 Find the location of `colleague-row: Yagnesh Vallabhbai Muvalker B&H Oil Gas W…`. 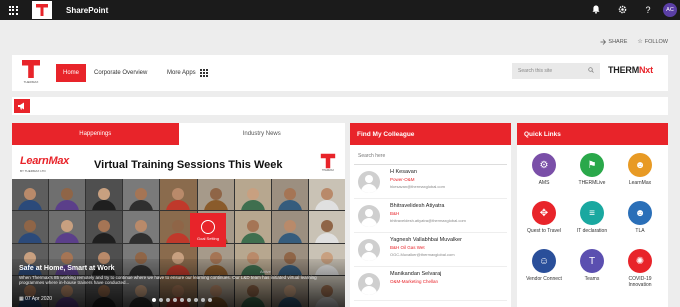

colleague-row: Yagnesh Vallabhbai Muvalker B&H Oil Gas W… is located at coordinates (430, 250).